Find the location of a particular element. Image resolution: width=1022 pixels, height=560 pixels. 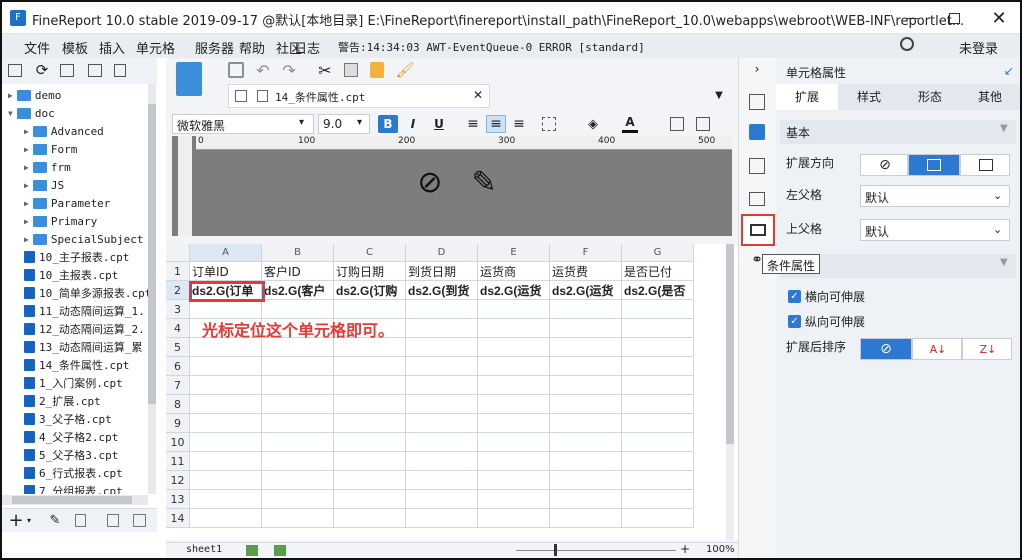

column-header: B is located at coordinates (298, 253).